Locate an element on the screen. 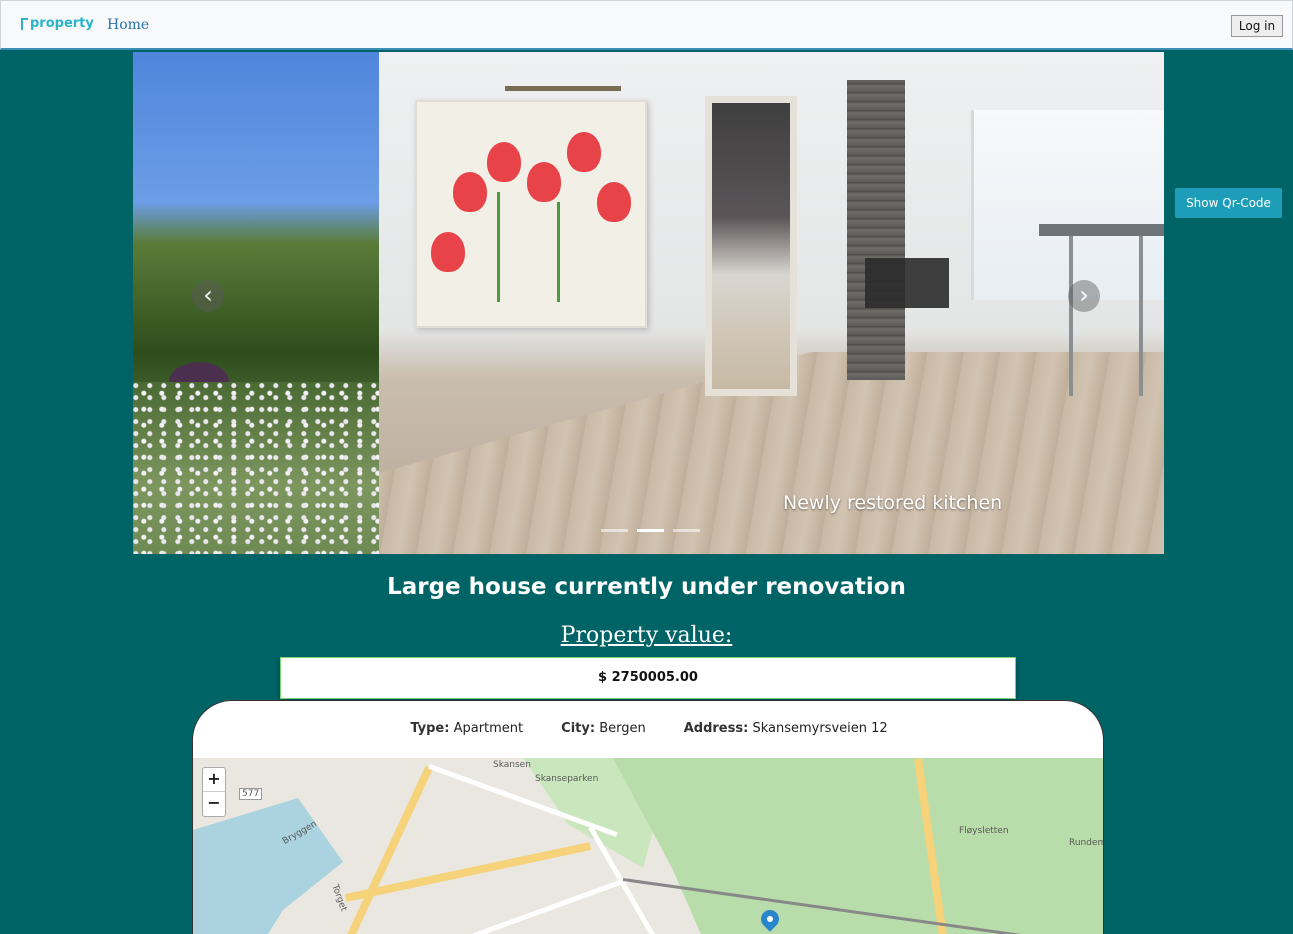  garden-slide-image is located at coordinates (256, 303).